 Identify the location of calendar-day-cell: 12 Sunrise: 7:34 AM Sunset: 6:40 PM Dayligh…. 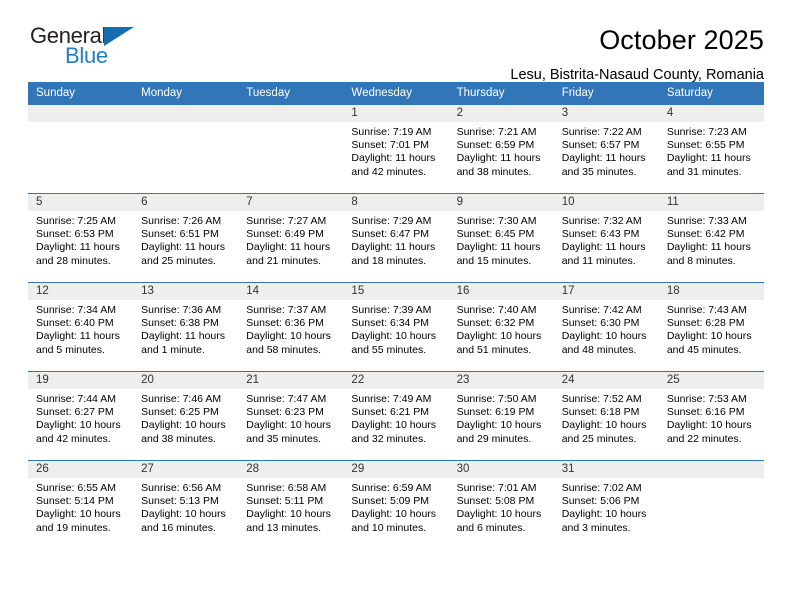
(81, 326).